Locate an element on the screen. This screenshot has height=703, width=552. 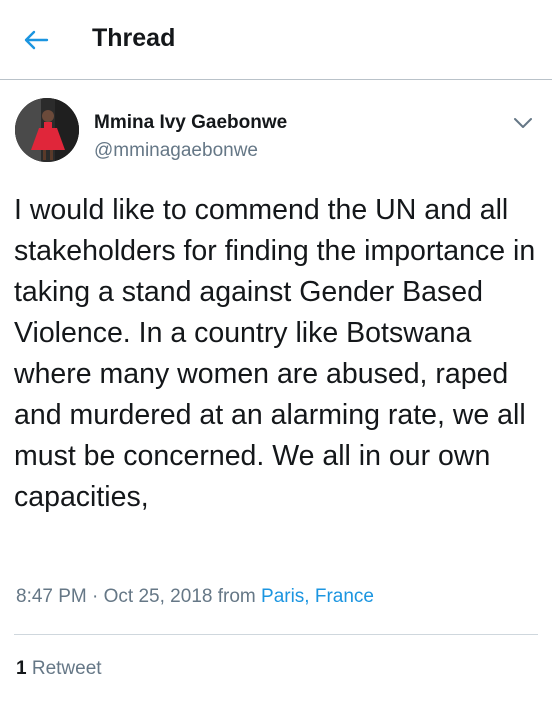
avatar-photo is located at coordinates (47, 130).